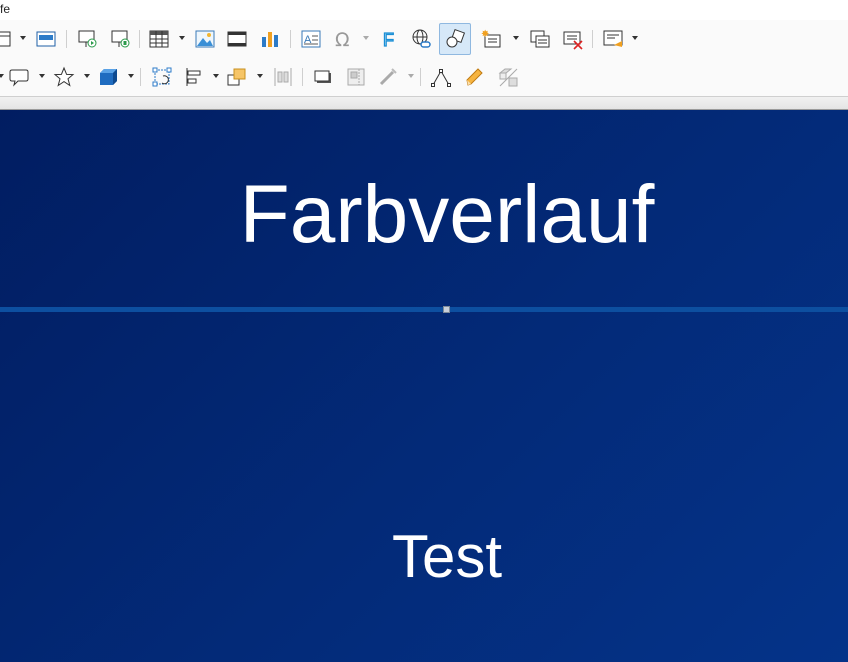 This screenshot has height=662, width=848. I want to click on toggle-extrusion-icon, so click(508, 77).